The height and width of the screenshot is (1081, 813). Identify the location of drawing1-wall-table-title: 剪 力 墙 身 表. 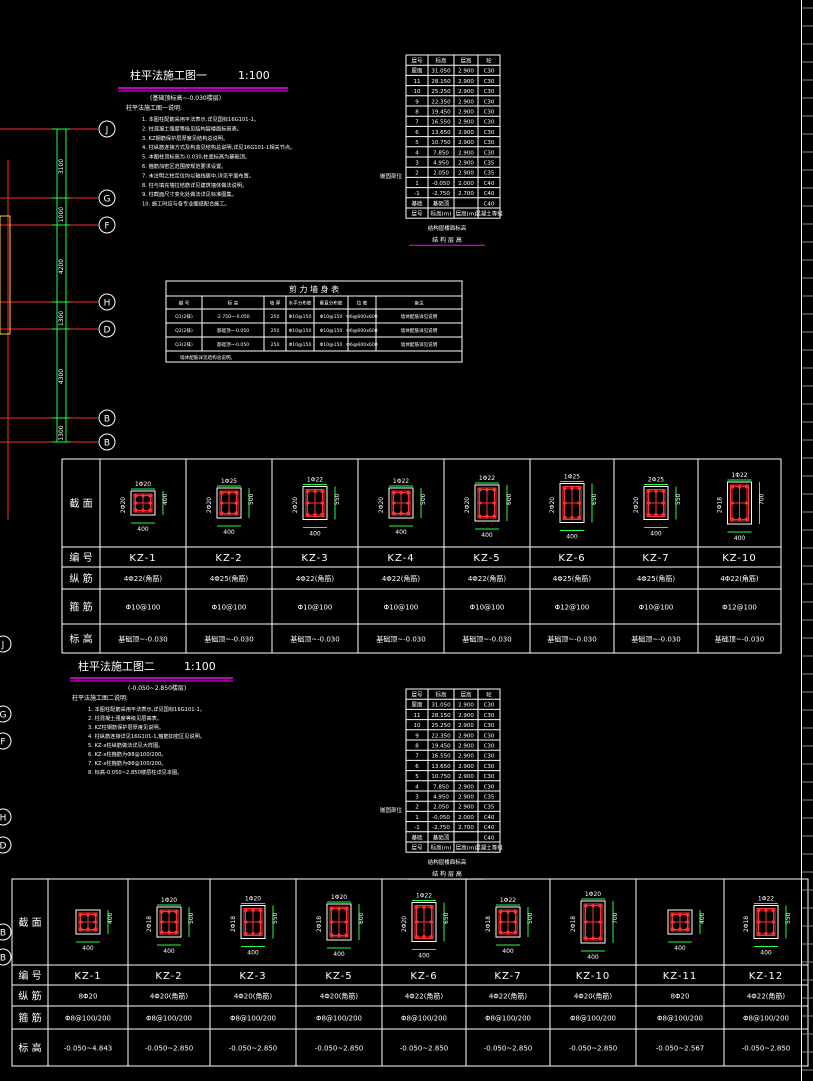
(314, 289).